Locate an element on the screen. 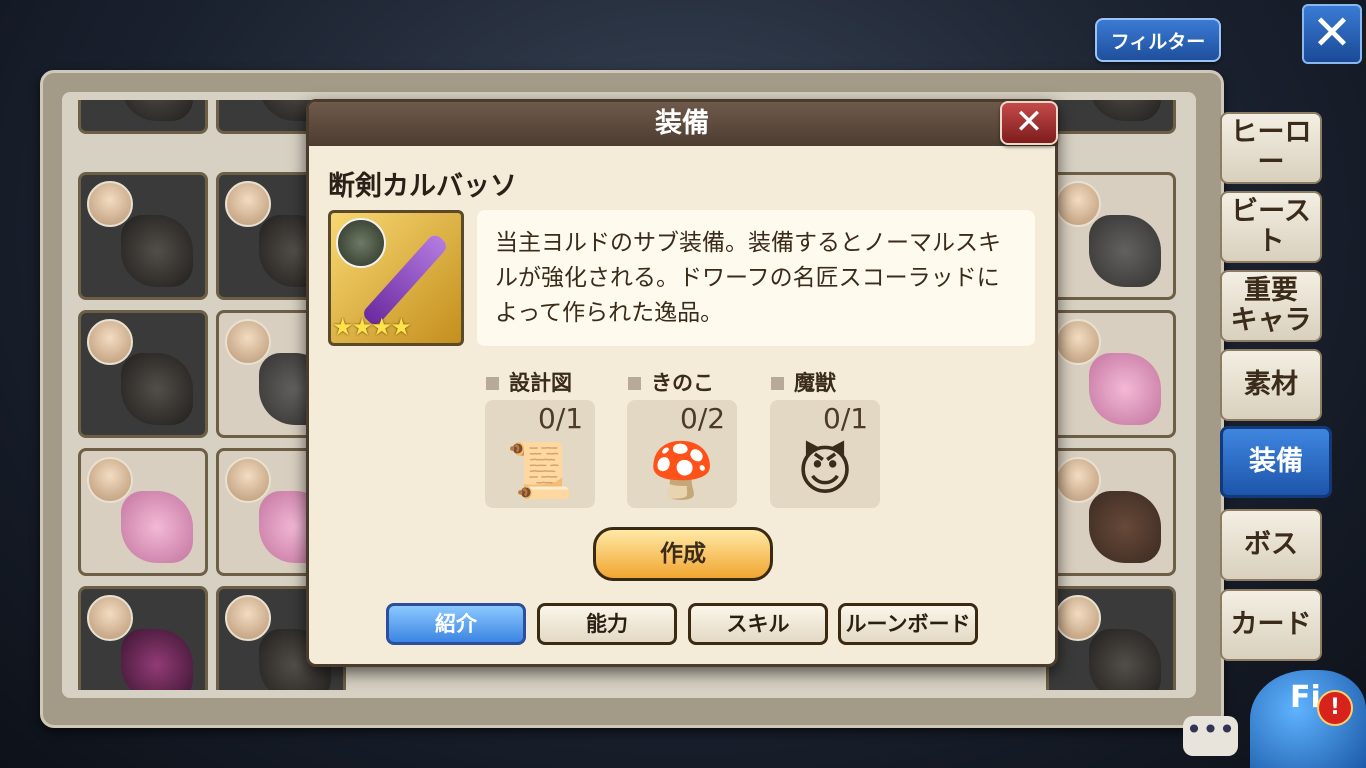 Image resolution: width=1366 pixels, height=768 pixels. tab-rune-board: ルーンボード is located at coordinates (908, 624).